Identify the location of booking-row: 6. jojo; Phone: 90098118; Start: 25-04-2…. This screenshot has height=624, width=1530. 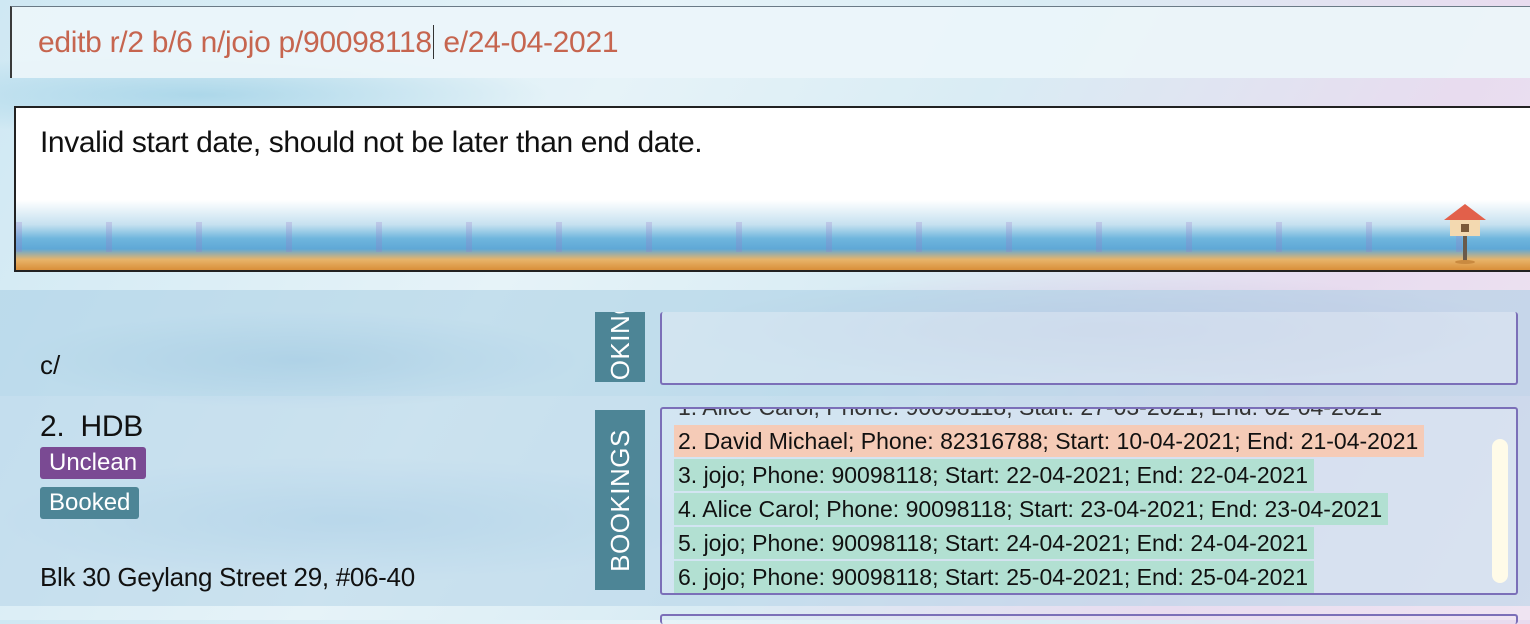
(994, 577).